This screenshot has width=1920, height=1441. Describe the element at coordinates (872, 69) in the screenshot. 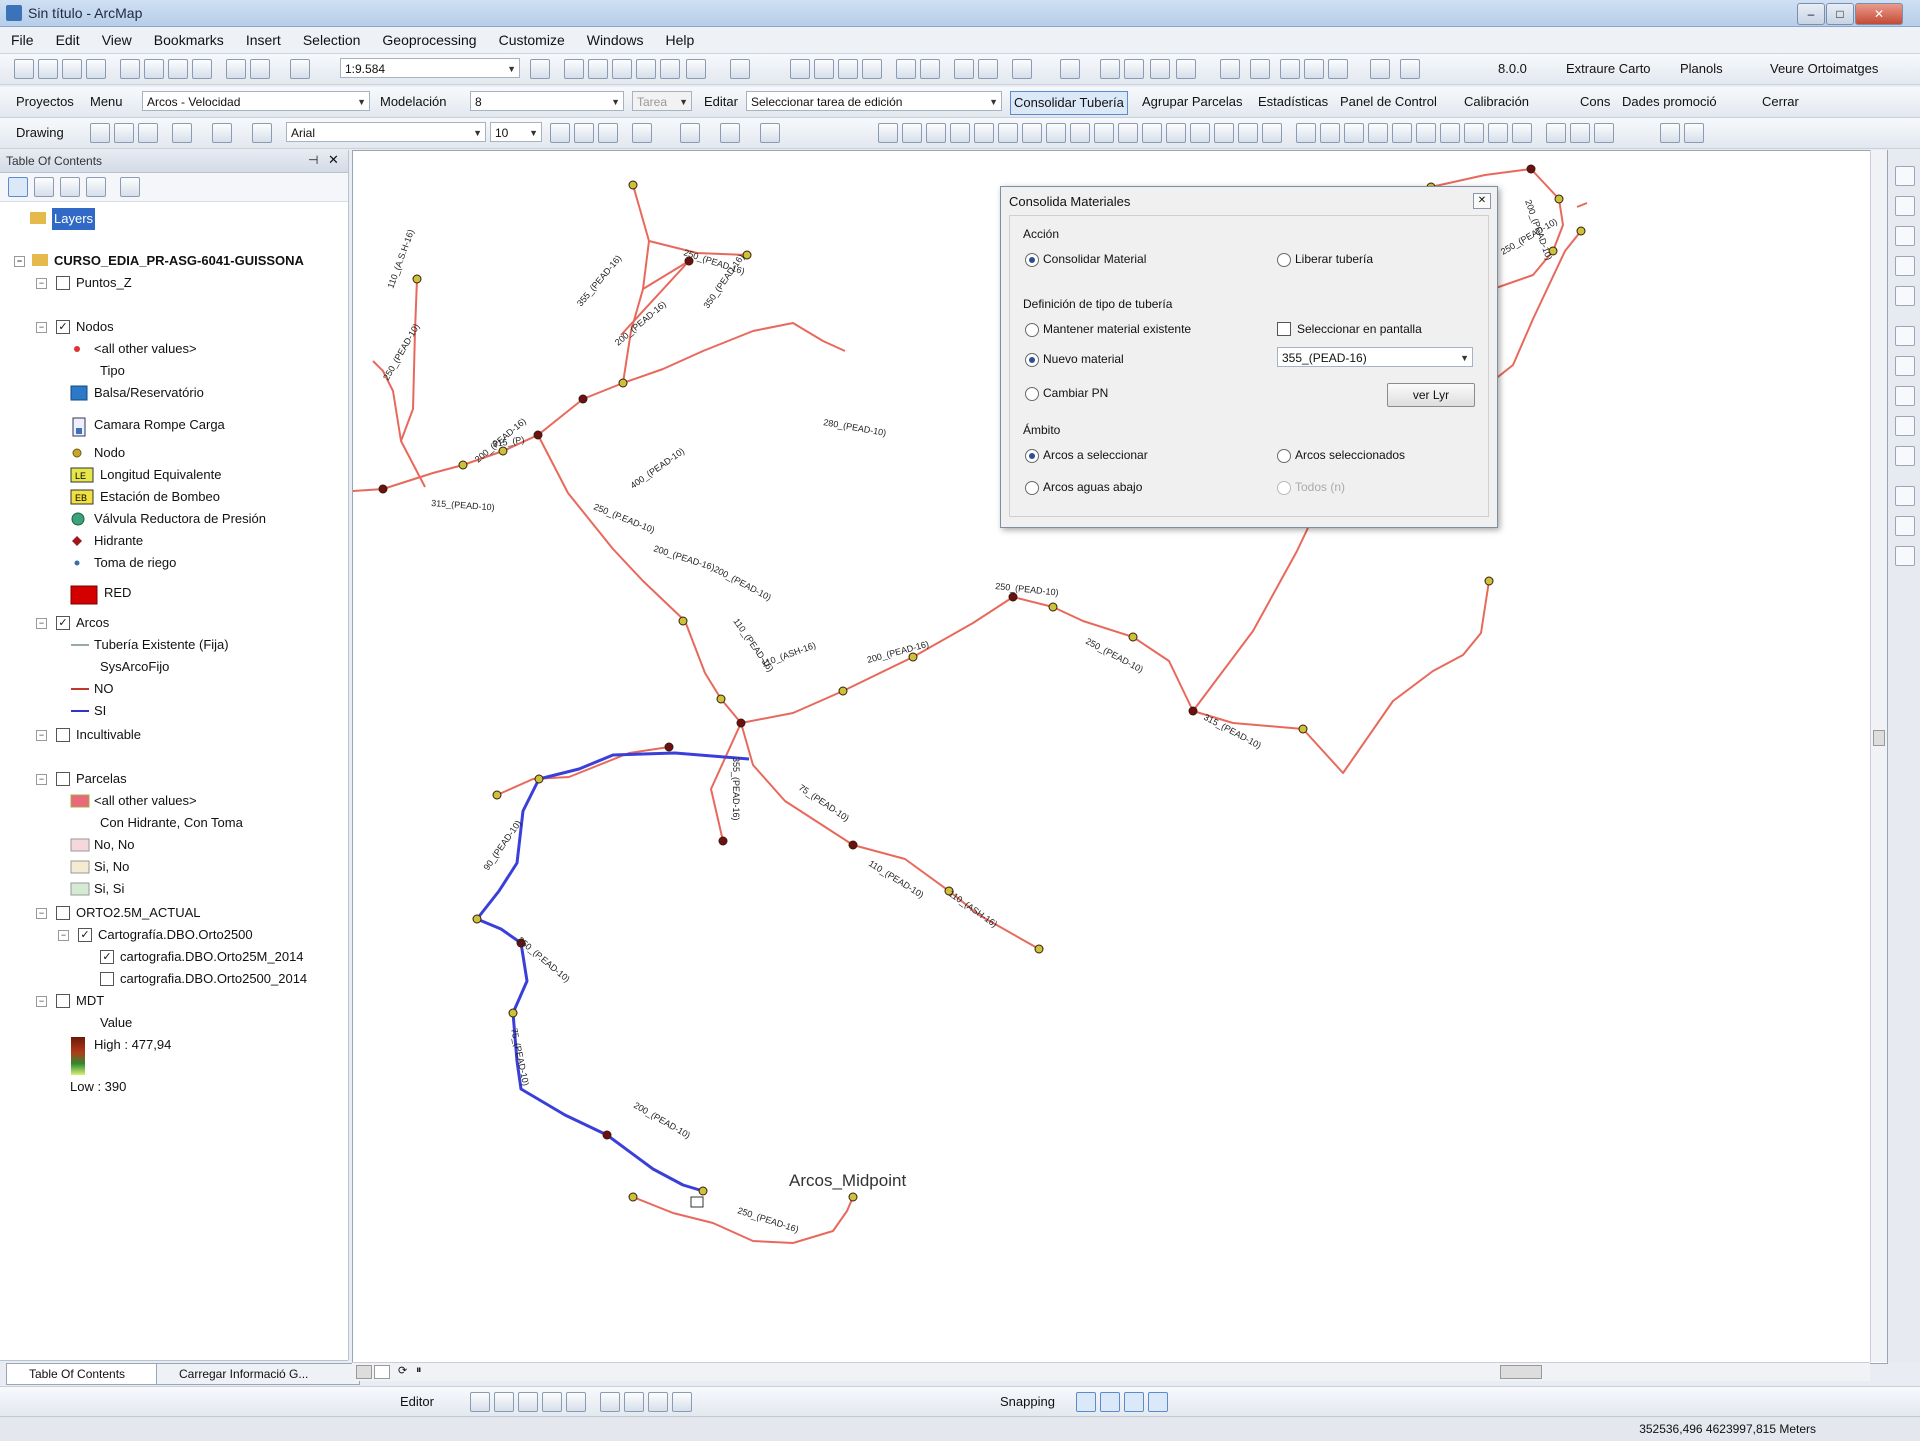

I see `full-extent-icon` at that location.